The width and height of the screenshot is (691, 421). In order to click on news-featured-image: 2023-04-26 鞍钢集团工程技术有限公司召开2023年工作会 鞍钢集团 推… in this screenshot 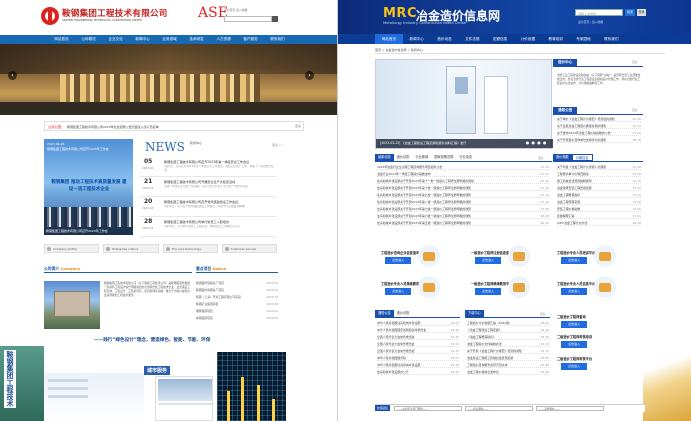, I will do `click(88, 187)`.